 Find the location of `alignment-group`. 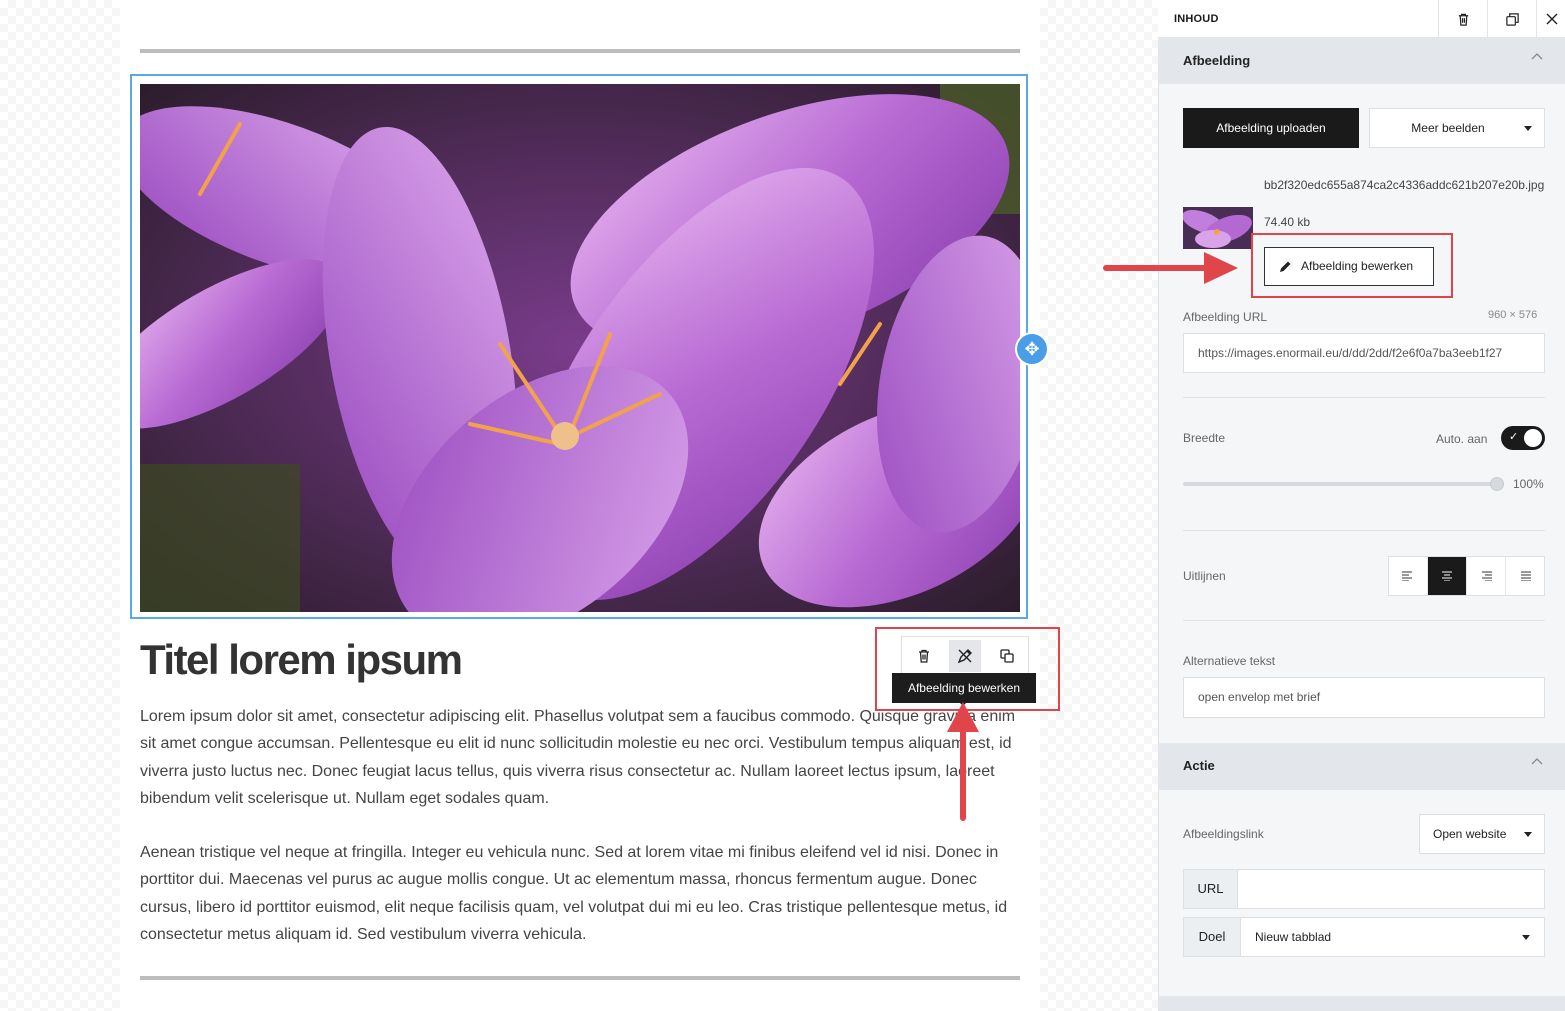

alignment-group is located at coordinates (1466, 576).